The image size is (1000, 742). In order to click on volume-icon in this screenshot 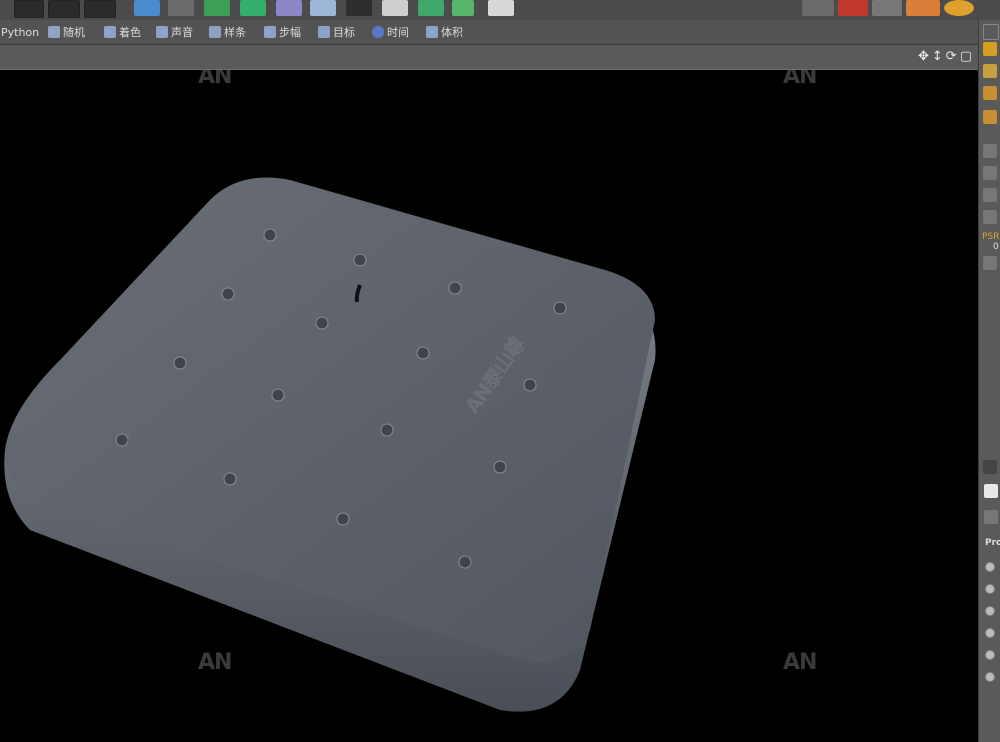, I will do `click(432, 32)`.